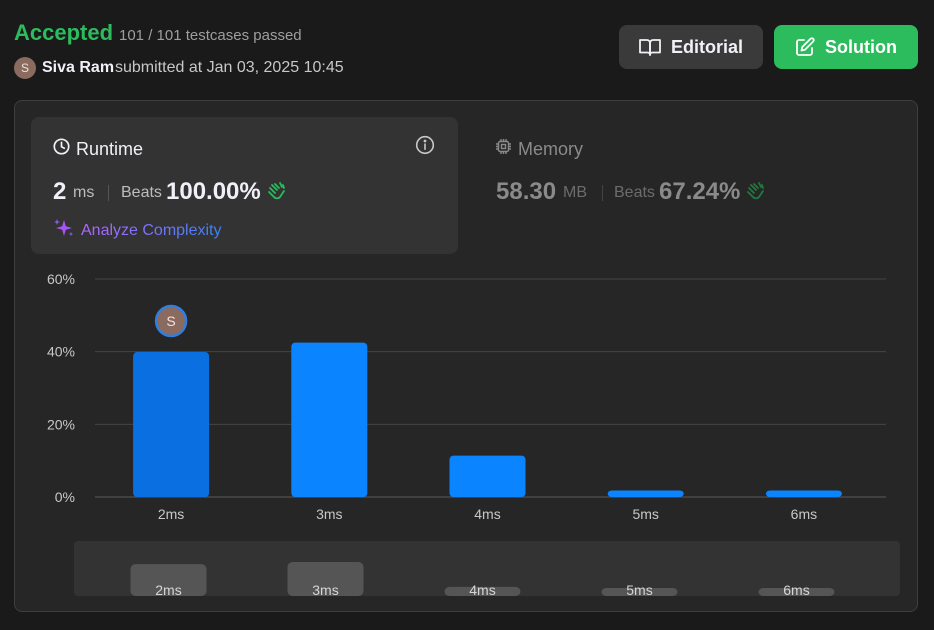 Image resolution: width=934 pixels, height=630 pixels. Describe the element at coordinates (639, 590) in the screenshot. I see `overview-label: 5ms` at that location.